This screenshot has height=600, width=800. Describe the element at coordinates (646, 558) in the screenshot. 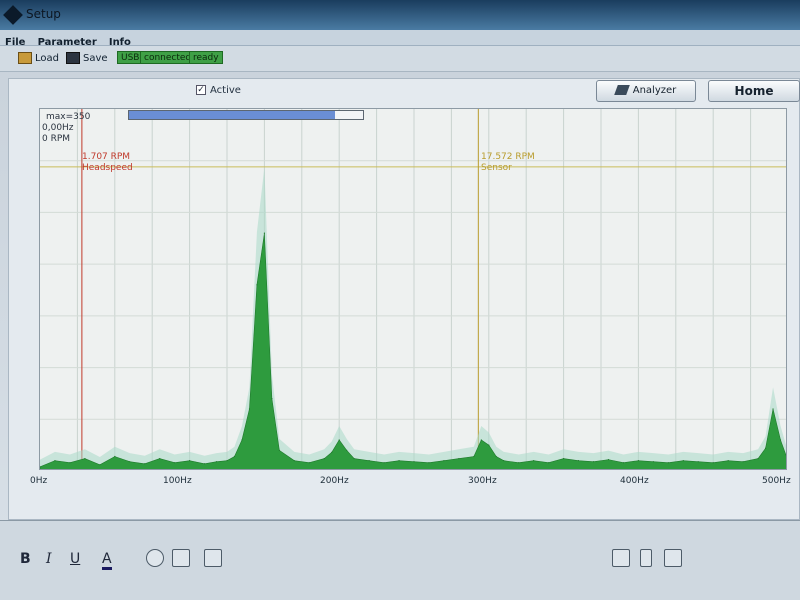

I see `resize-arrows-icon` at that location.